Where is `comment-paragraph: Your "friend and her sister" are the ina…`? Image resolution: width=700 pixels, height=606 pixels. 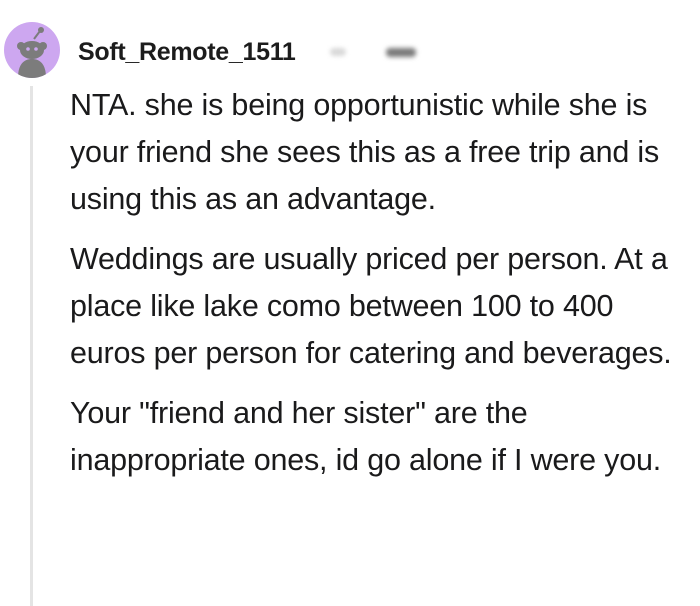 comment-paragraph: Your "friend and her sister" are the ina… is located at coordinates (366, 436).